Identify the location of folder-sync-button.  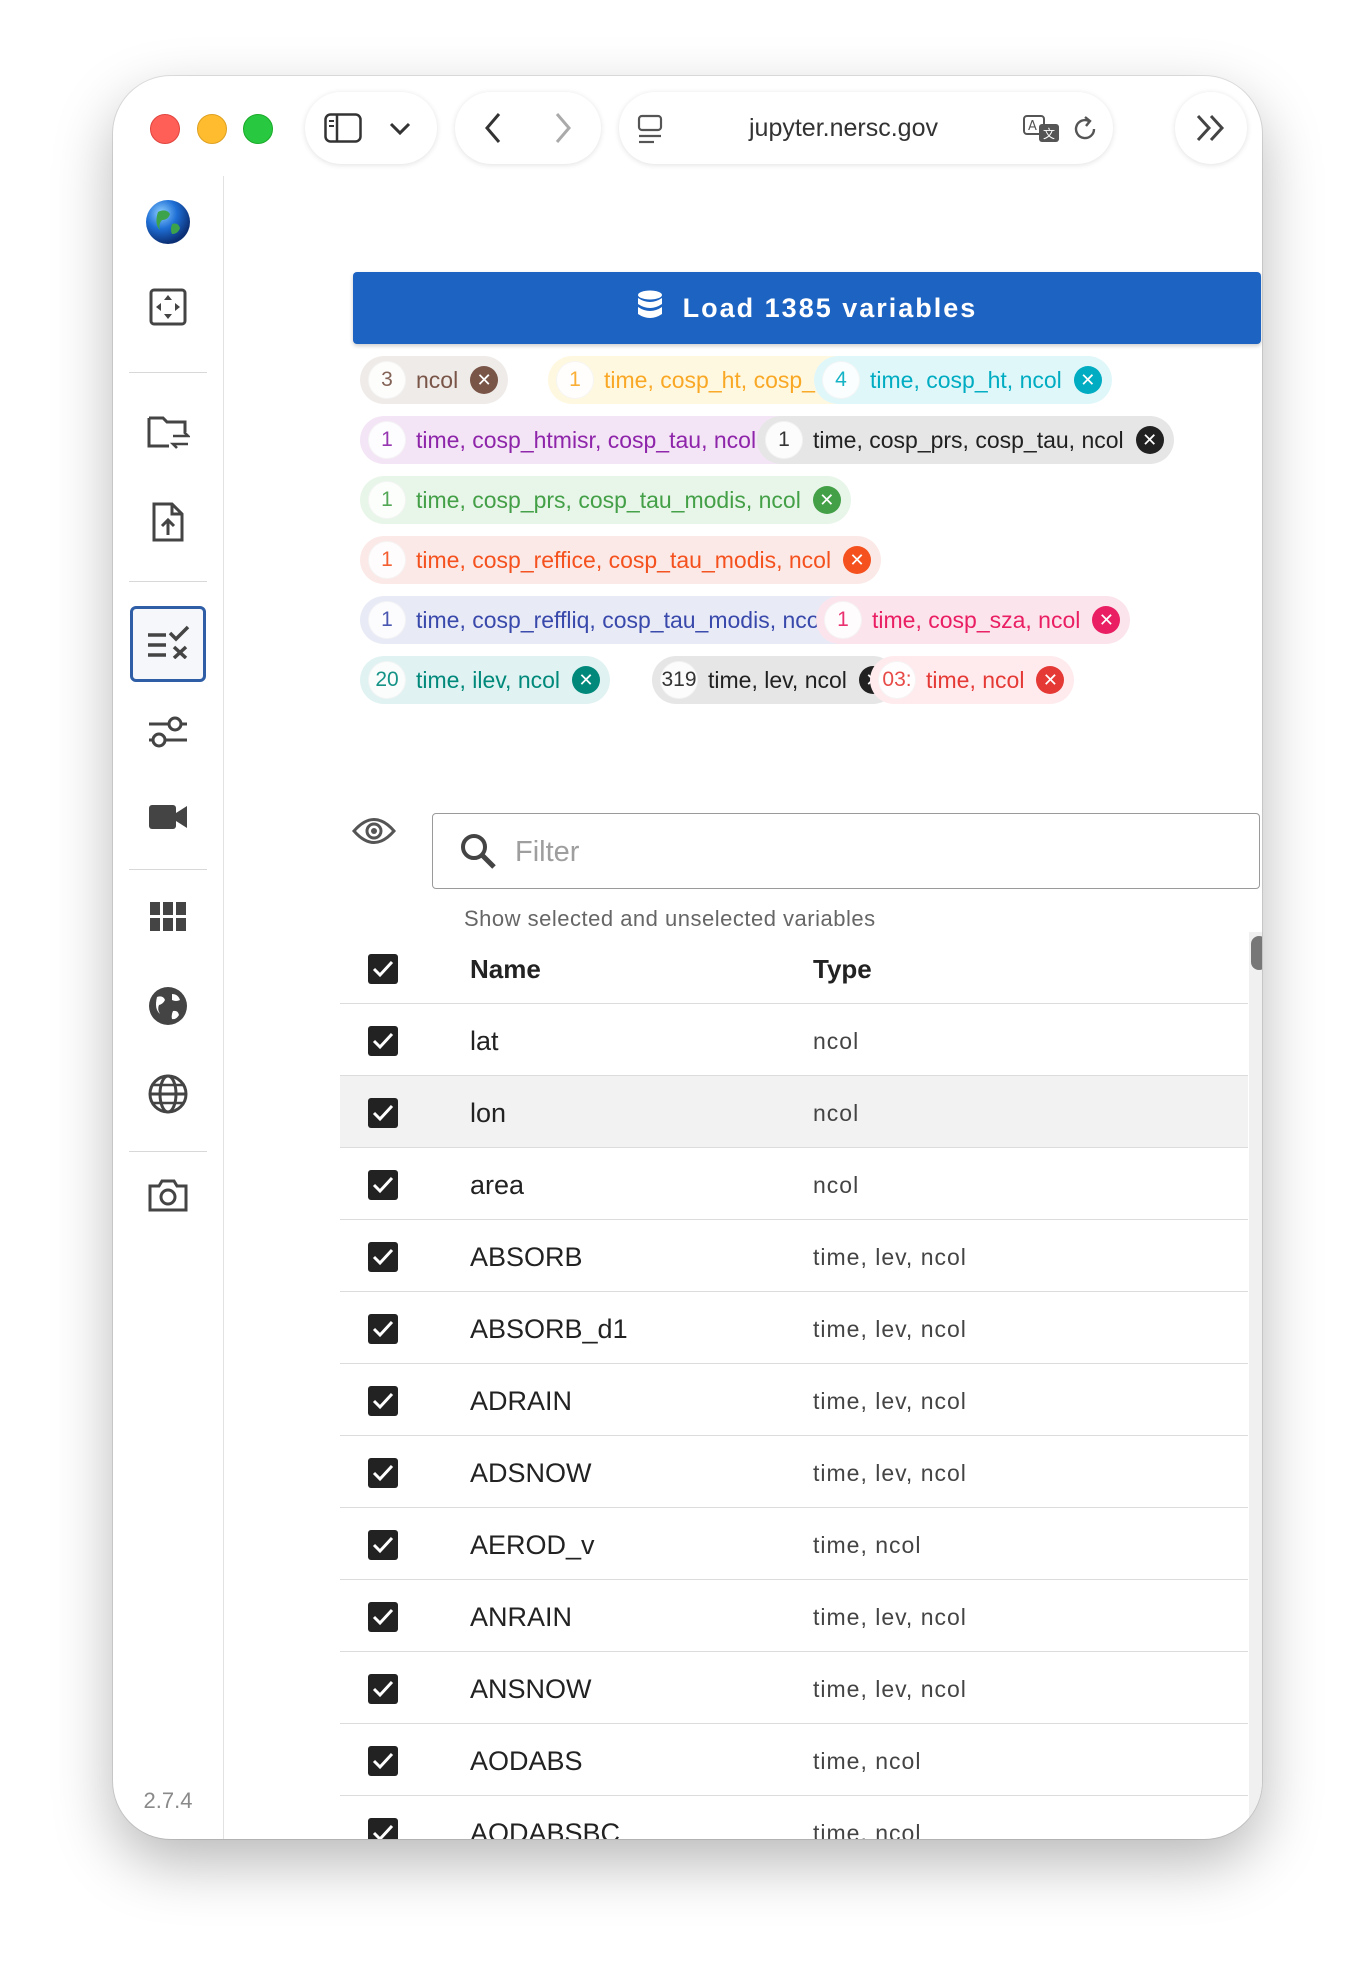
(168, 434).